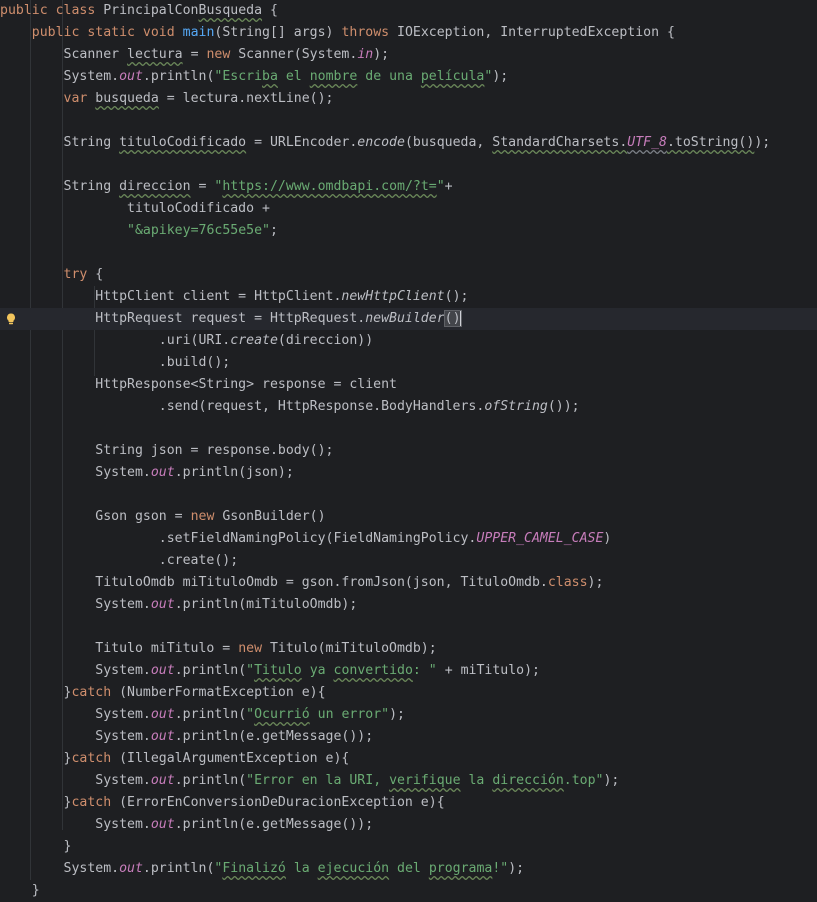 The image size is (817, 902). What do you see at coordinates (452, 76) in the screenshot?
I see `code-token: película` at bounding box center [452, 76].